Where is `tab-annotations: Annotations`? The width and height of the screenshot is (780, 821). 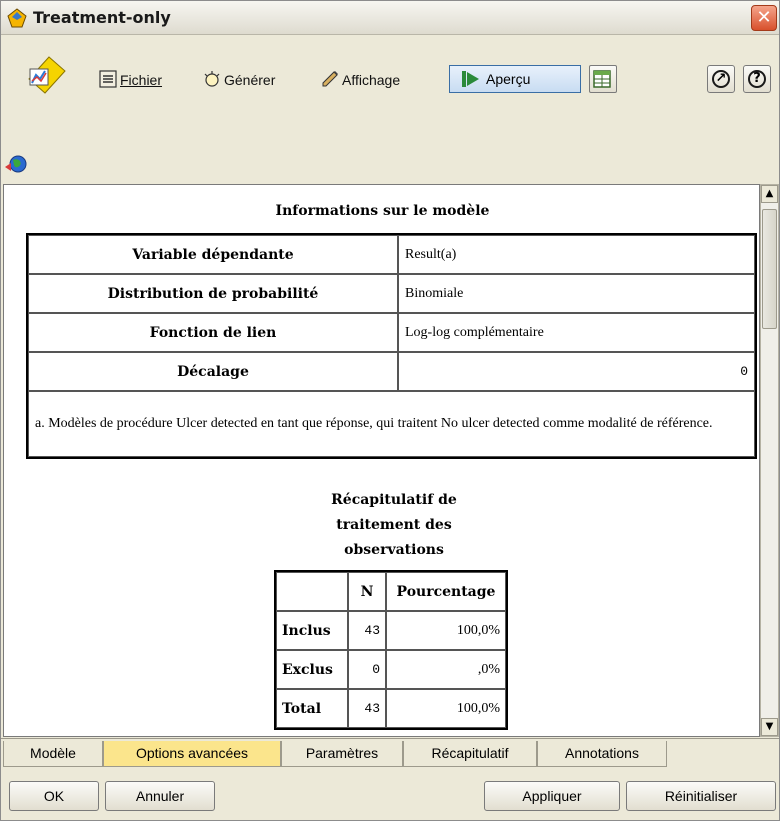
tab-annotations: Annotations is located at coordinates (602, 754).